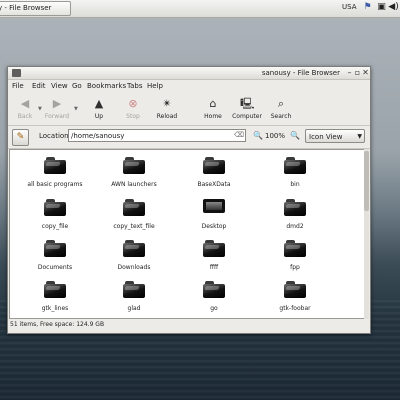 The image size is (400, 400). I want to click on toggle-location-edit-icon: ✎, so click(20, 137).